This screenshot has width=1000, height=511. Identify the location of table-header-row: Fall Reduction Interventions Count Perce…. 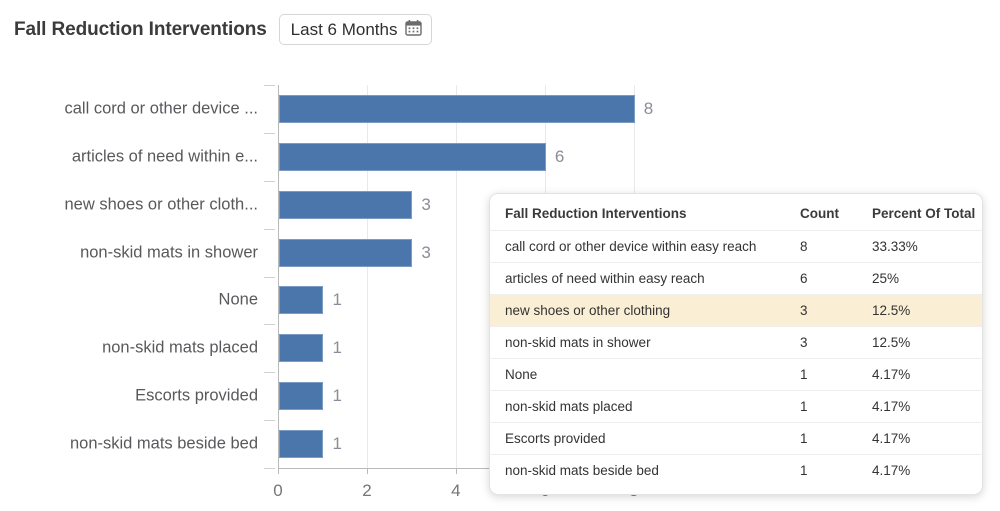
(736, 212).